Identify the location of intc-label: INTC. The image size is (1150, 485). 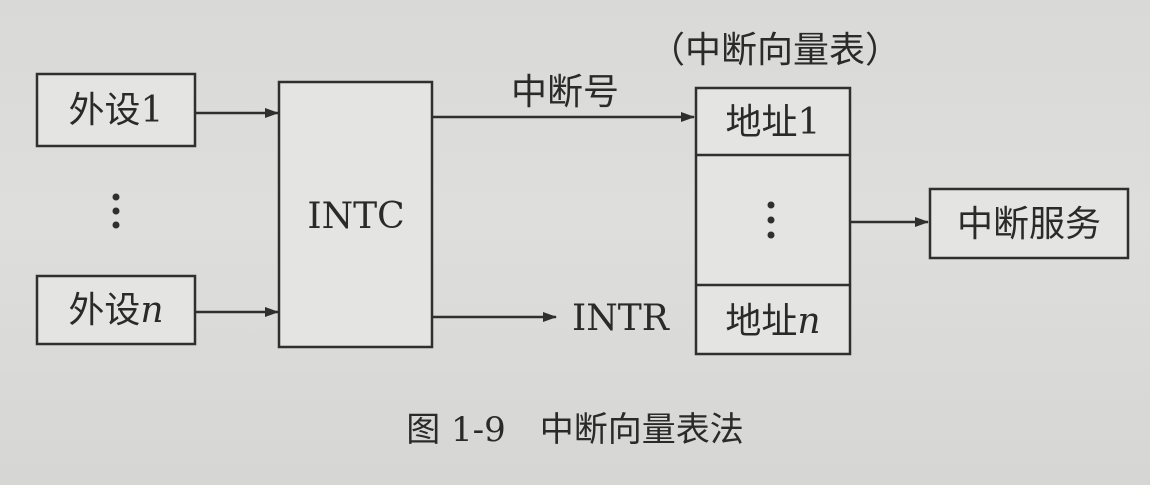
(355, 216).